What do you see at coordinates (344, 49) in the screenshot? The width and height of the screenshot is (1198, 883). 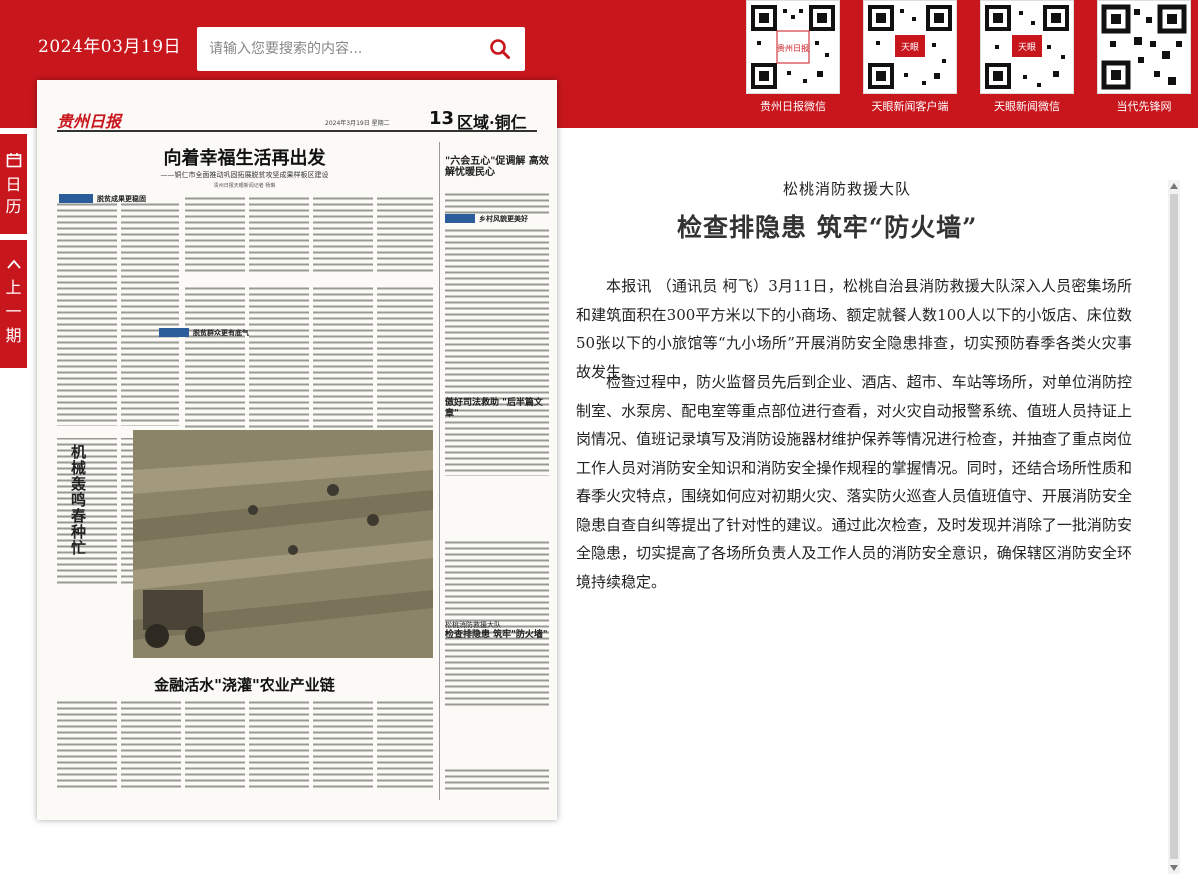 I see `search-input` at bounding box center [344, 49].